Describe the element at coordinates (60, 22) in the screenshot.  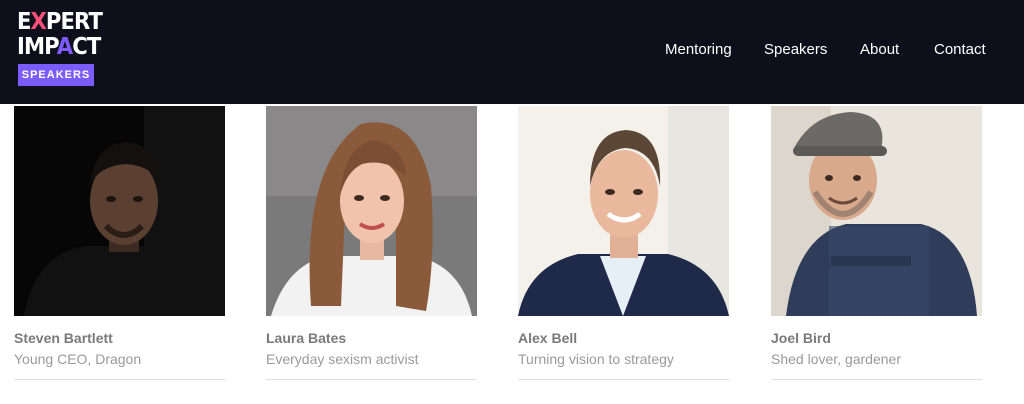
I see `logo-line-1: EXPERT` at that location.